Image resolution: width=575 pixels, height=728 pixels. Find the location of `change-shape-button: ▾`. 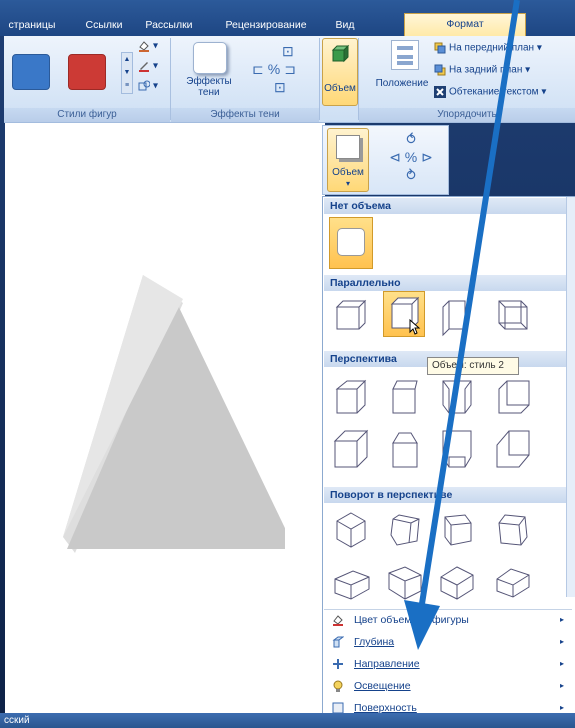

change-shape-button: ▾ is located at coordinates (148, 86).